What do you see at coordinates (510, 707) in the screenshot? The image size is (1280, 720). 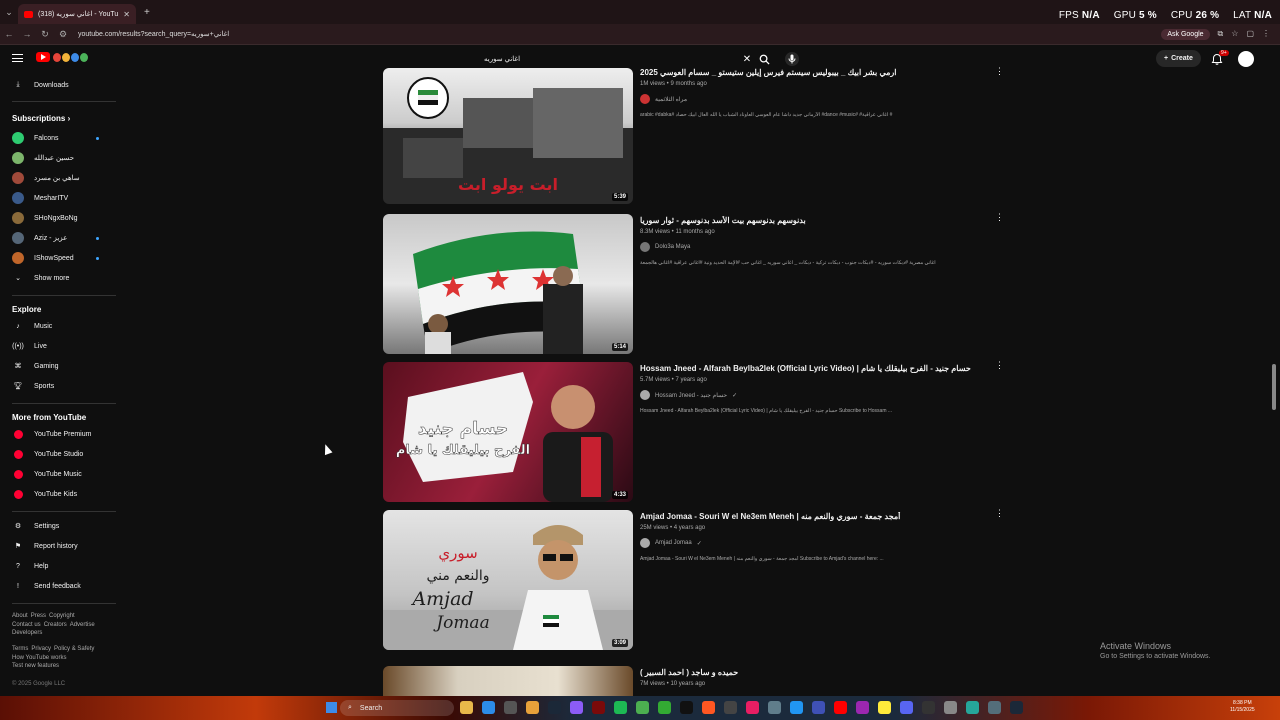 I see `store-icon` at bounding box center [510, 707].